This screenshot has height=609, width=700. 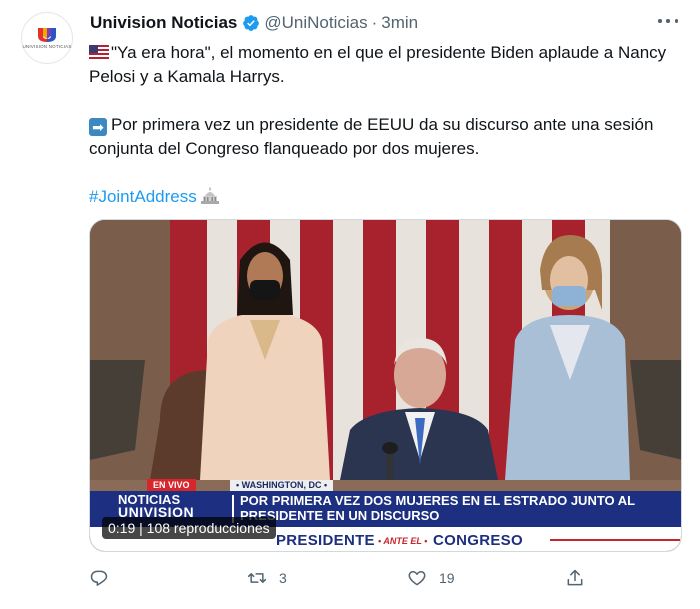 What do you see at coordinates (668, 21) in the screenshot?
I see `more-options-icon` at bounding box center [668, 21].